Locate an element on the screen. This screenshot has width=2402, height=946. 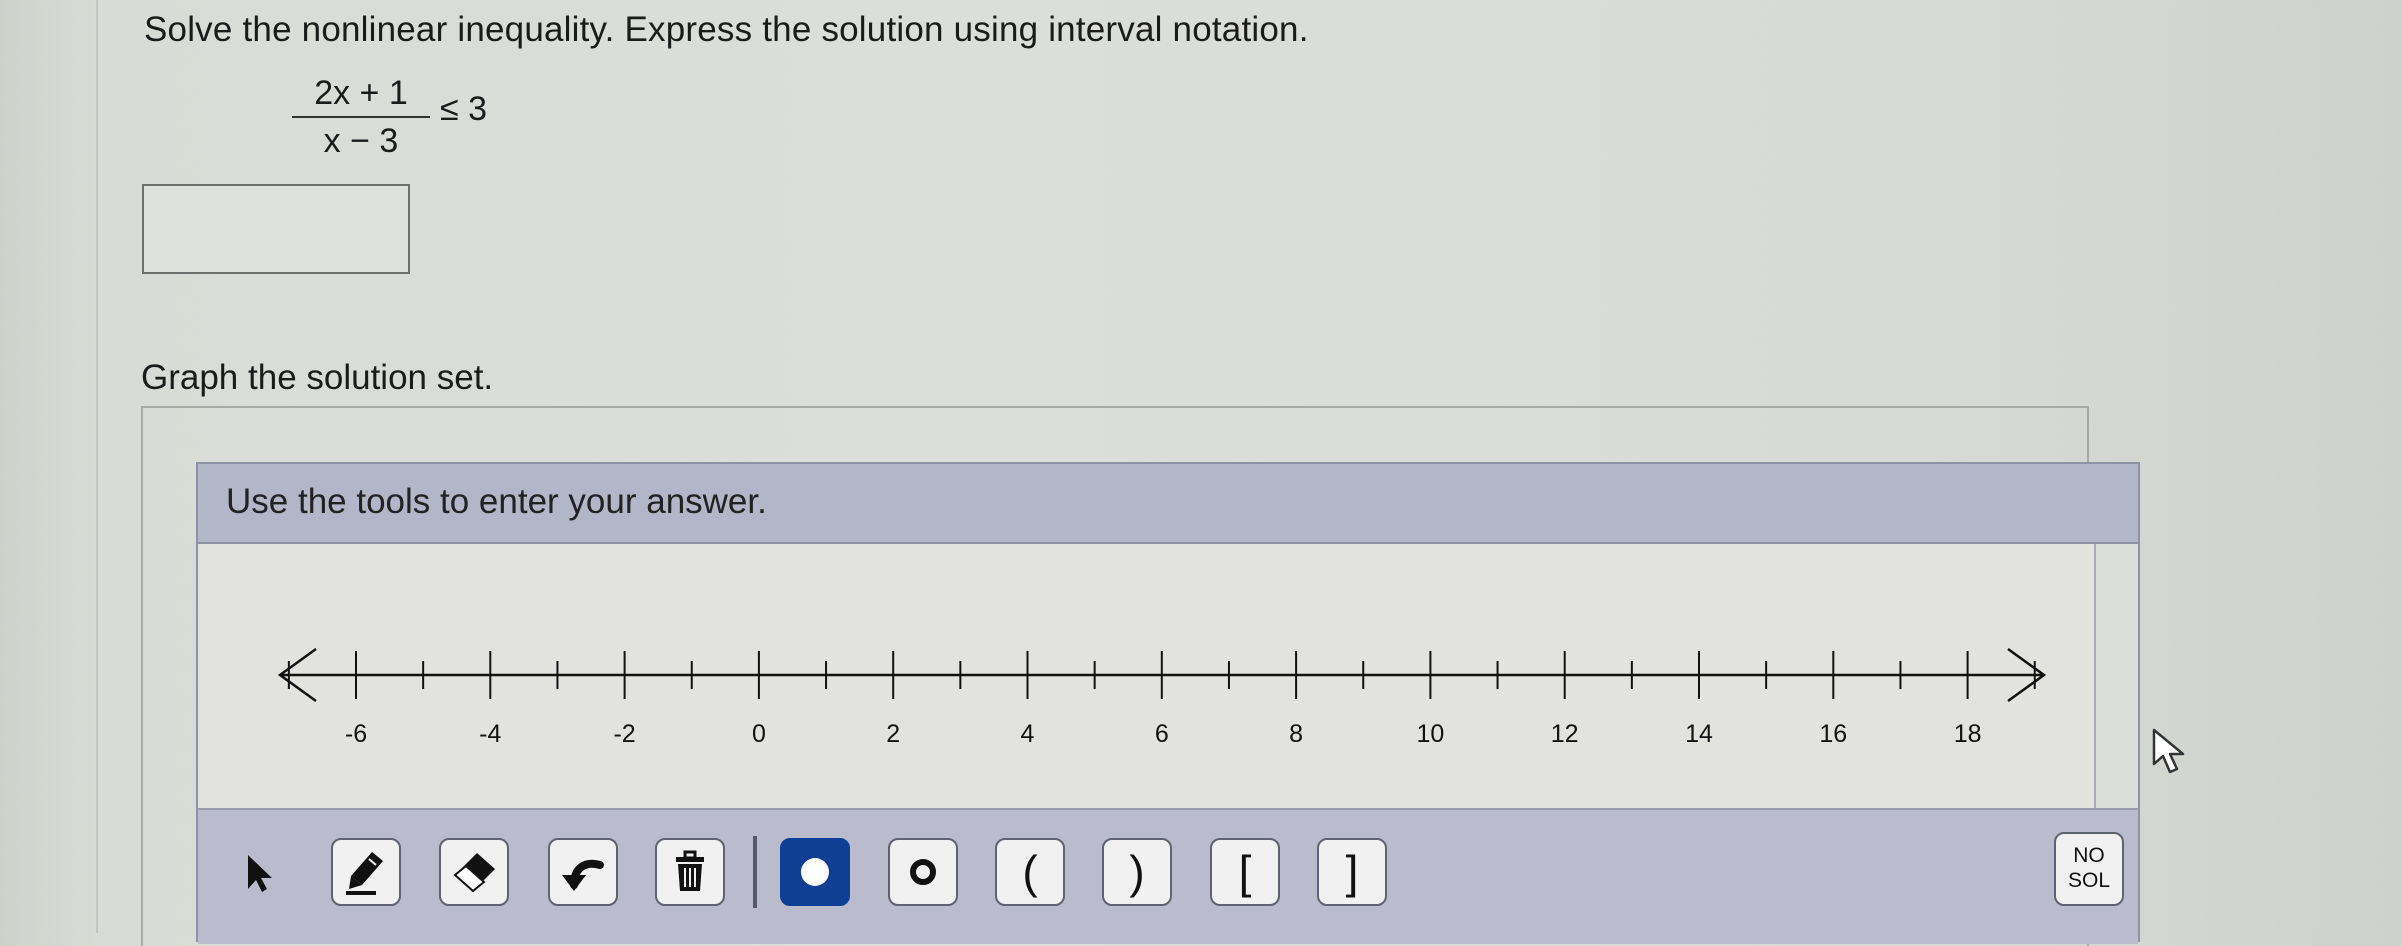
tick-label: 14 is located at coordinates (1699, 734).